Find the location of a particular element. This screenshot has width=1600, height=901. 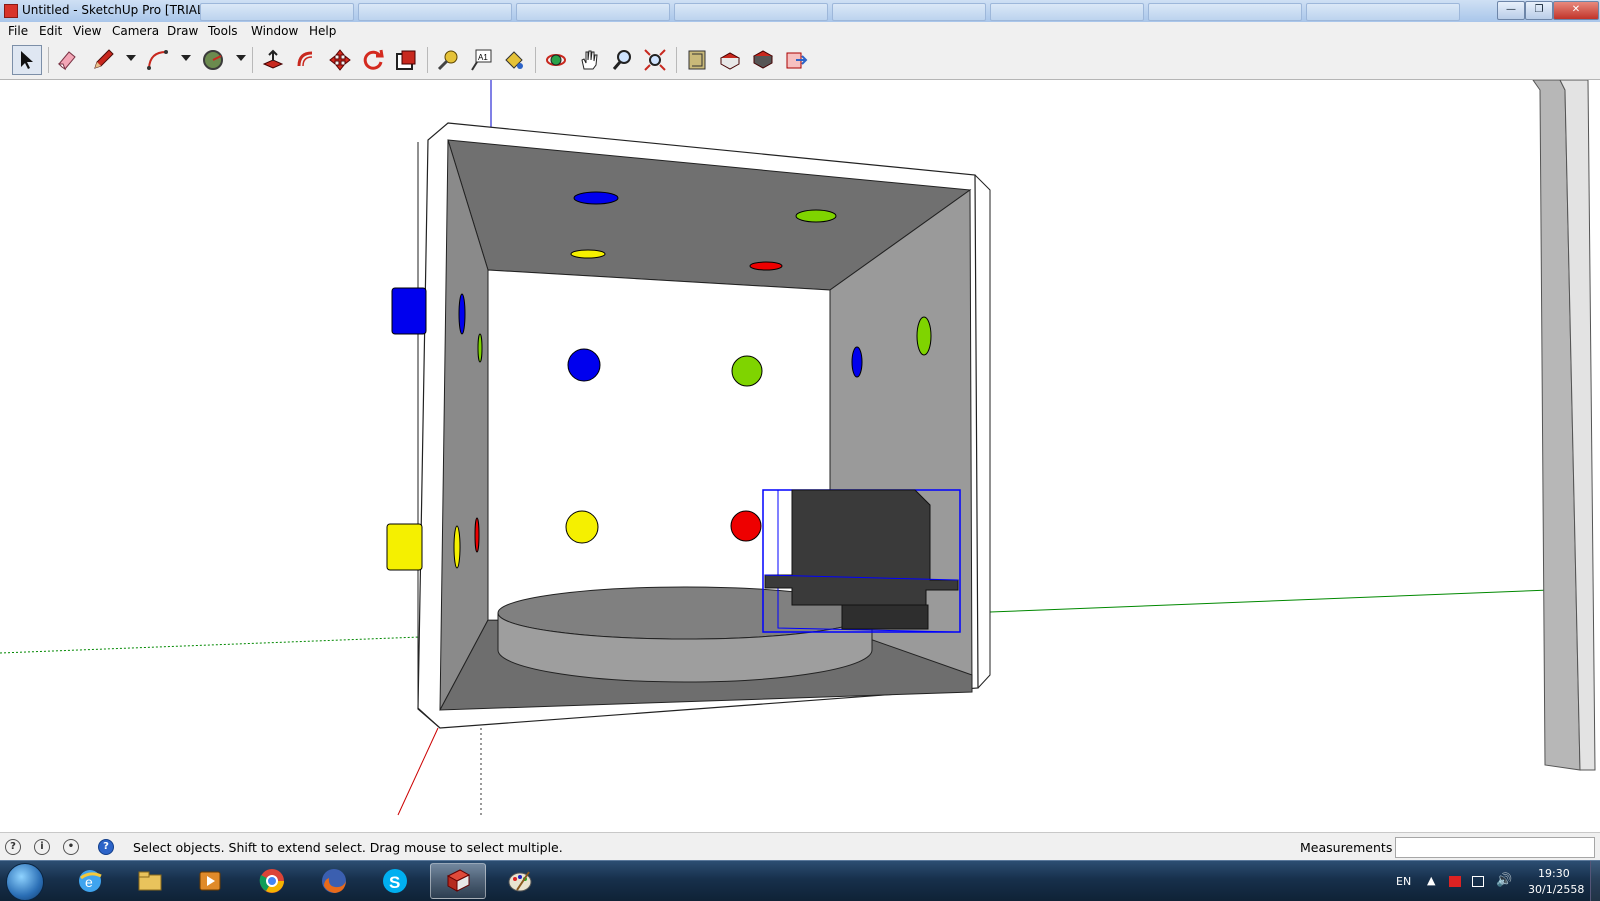

get-models-tool is located at coordinates (763, 60).